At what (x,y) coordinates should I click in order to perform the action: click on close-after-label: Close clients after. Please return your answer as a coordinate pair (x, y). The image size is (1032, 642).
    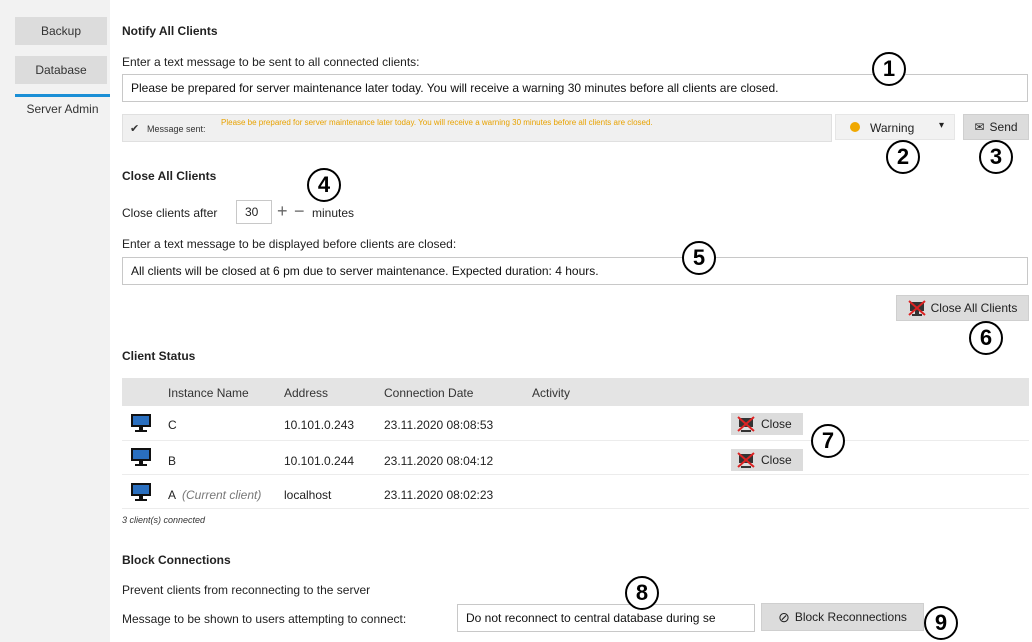
    Looking at the image, I should click on (170, 213).